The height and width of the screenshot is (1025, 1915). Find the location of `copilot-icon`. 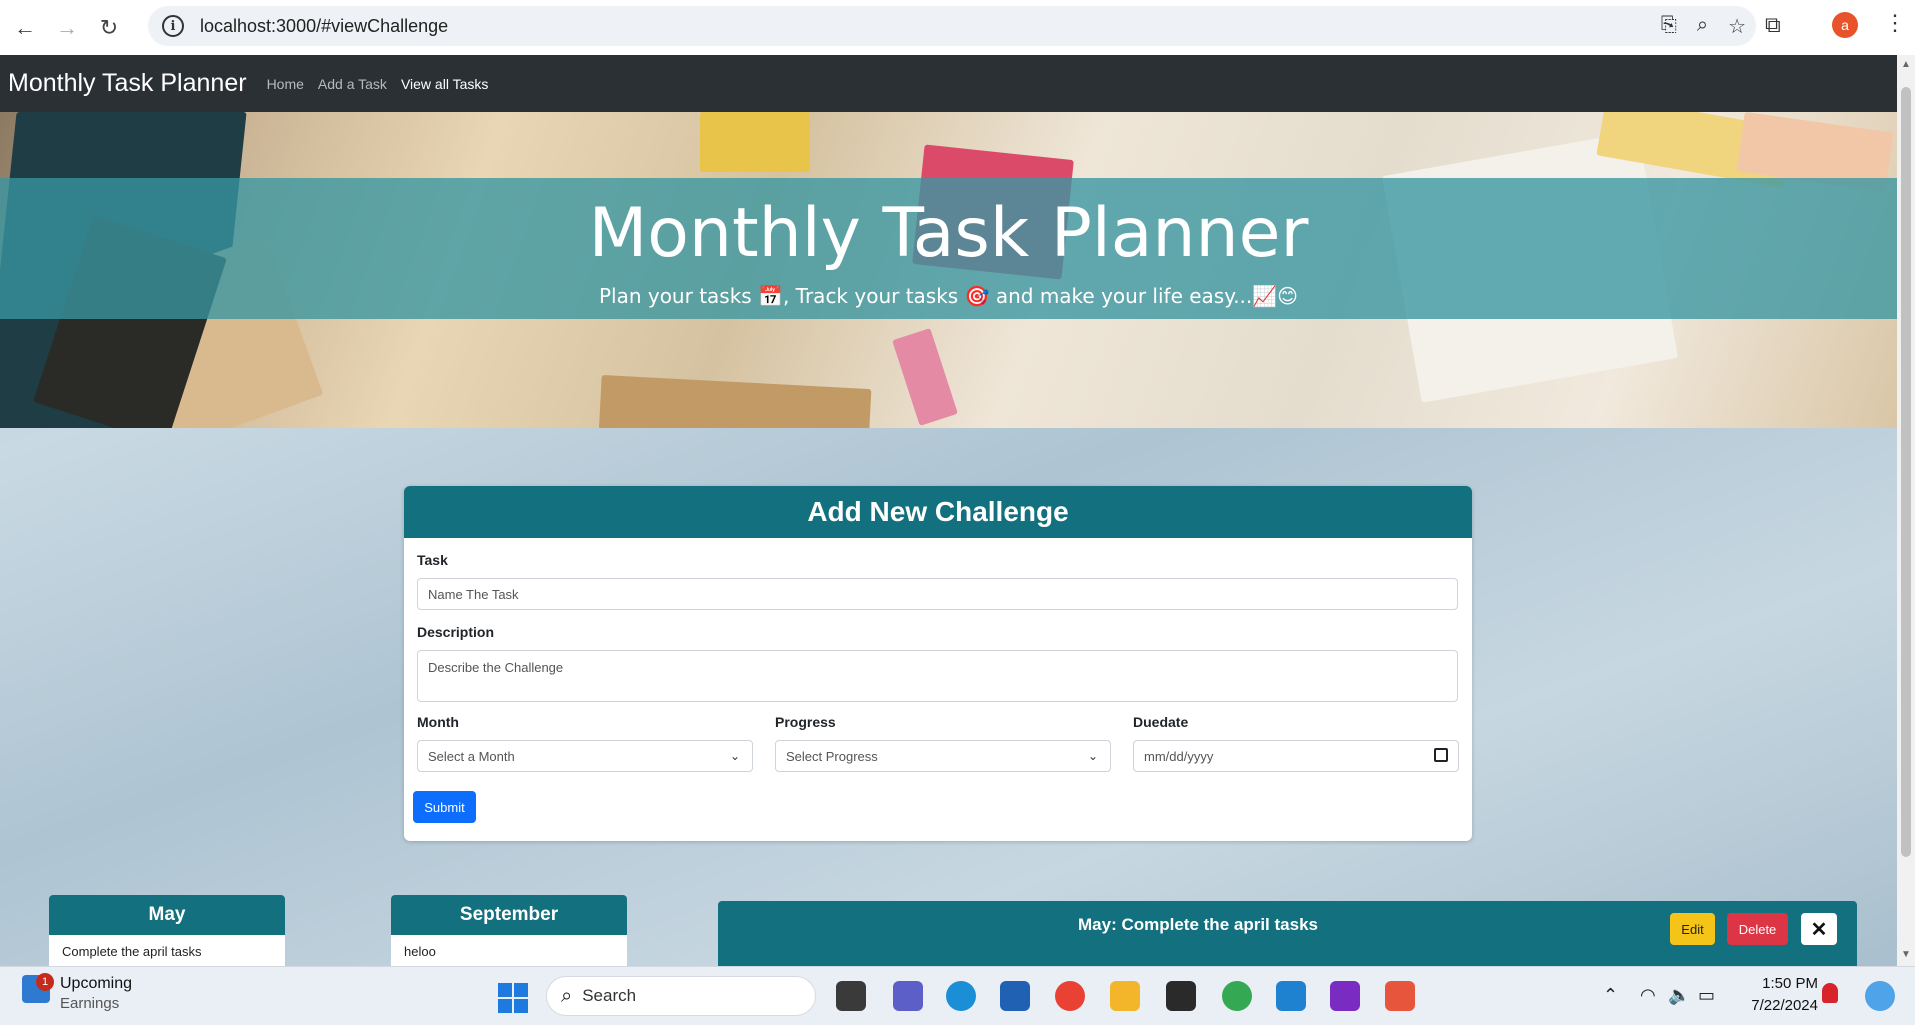

copilot-icon is located at coordinates (1880, 996).